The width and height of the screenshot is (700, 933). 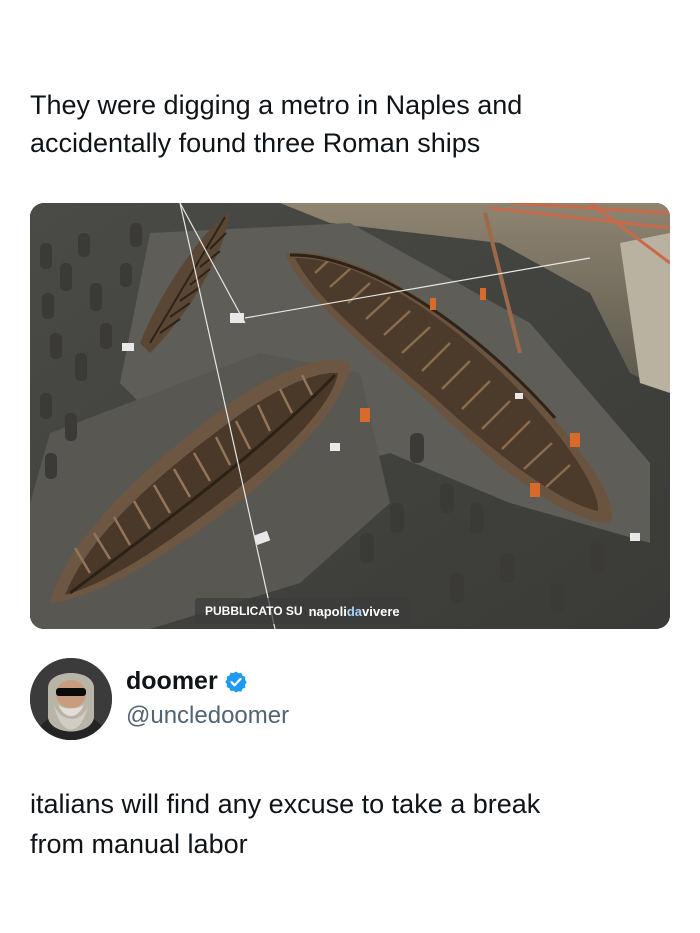 I want to click on tweet-author: doomer, so click(x=187, y=681).